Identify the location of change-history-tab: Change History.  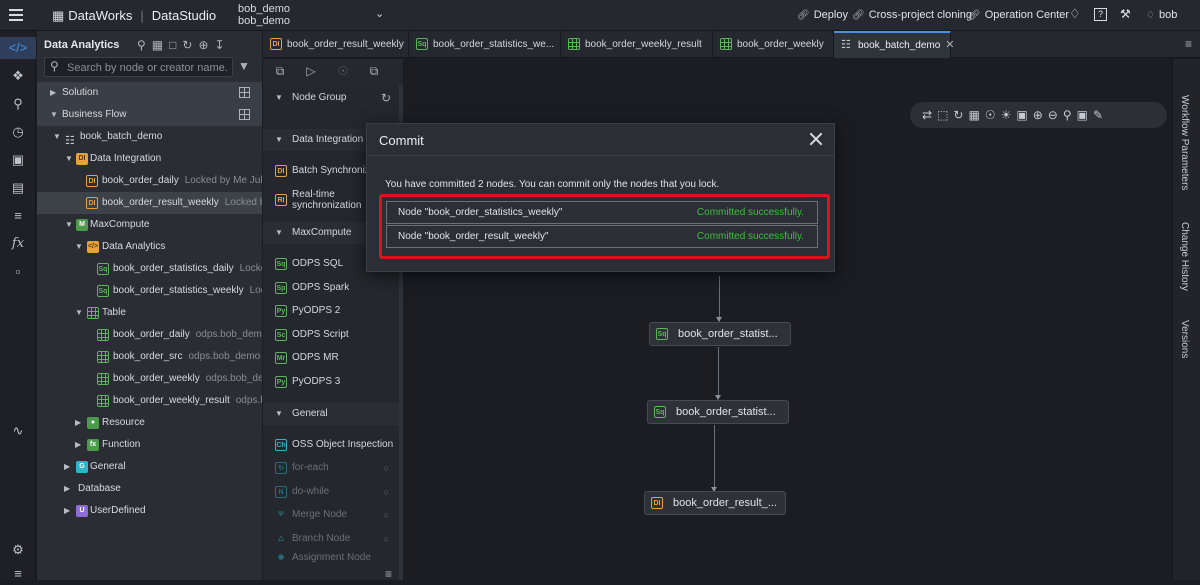
(1184, 256).